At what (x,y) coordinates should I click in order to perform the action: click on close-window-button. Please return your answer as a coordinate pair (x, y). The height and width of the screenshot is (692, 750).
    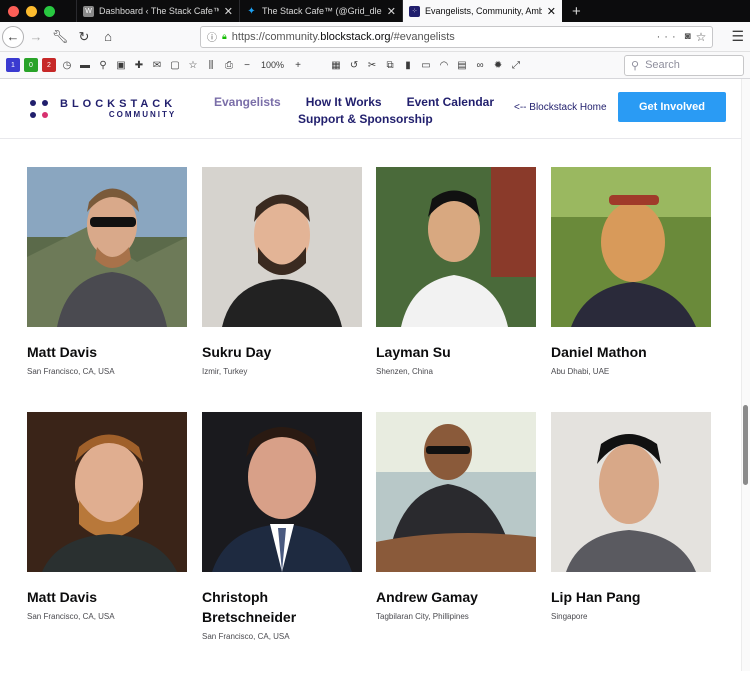
    Looking at the image, I should click on (13, 11).